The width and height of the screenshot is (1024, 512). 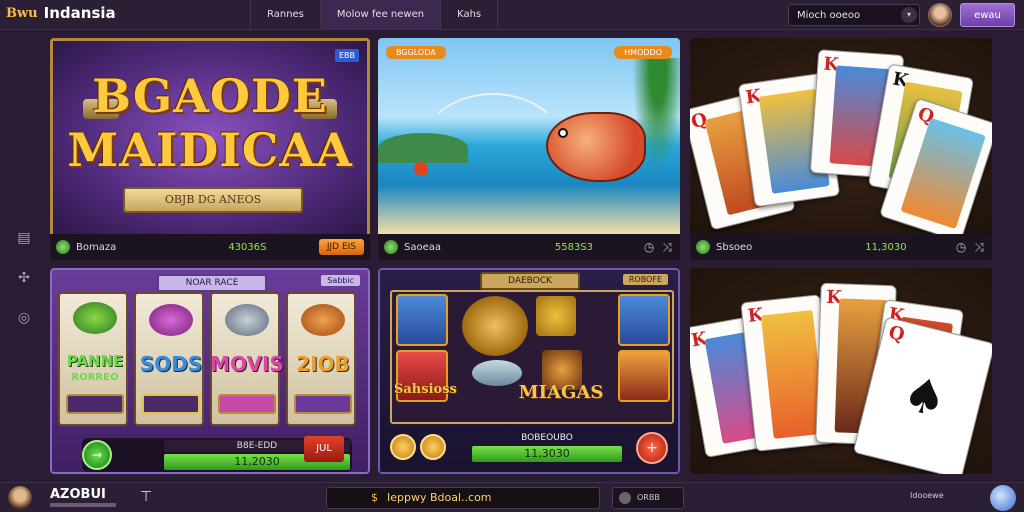 What do you see at coordinates (1003, 498) in the screenshot?
I see `globe-icon` at bounding box center [1003, 498].